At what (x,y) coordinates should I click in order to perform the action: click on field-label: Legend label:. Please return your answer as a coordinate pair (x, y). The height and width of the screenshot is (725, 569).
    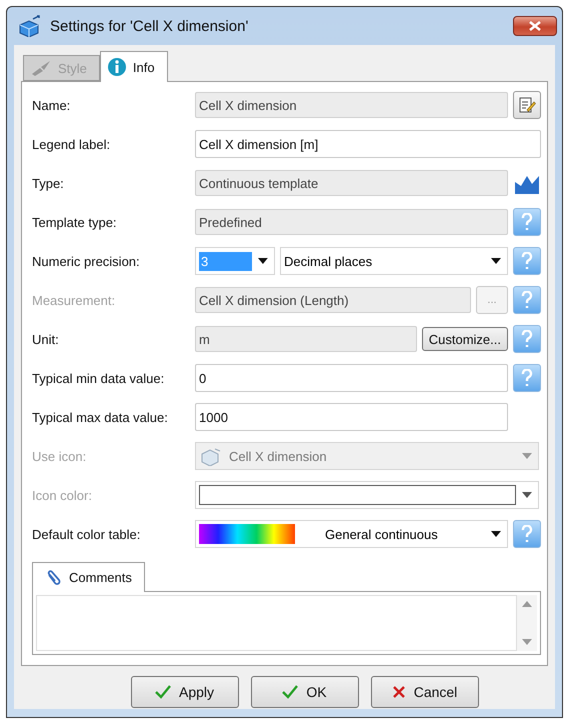
    Looking at the image, I should click on (72, 144).